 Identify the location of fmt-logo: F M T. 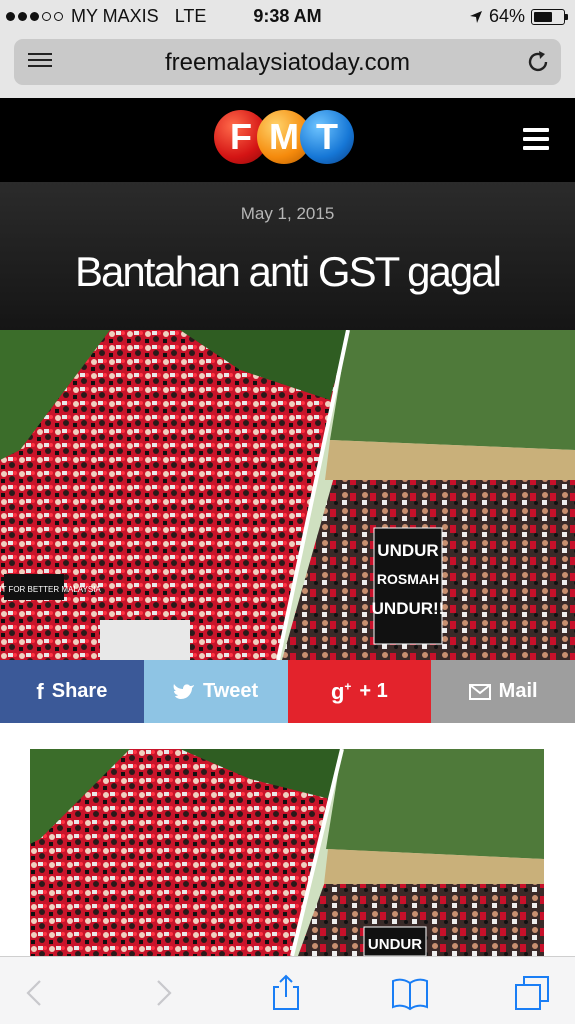
(284, 137).